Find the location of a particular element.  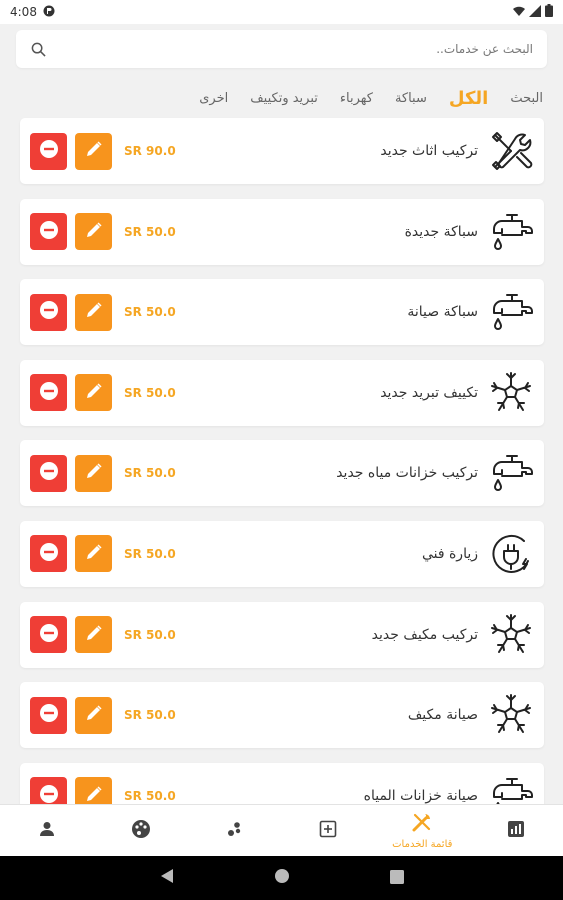

service-card: تركيب خزانات مياه جديد SR 50.0 is located at coordinates (282, 473).